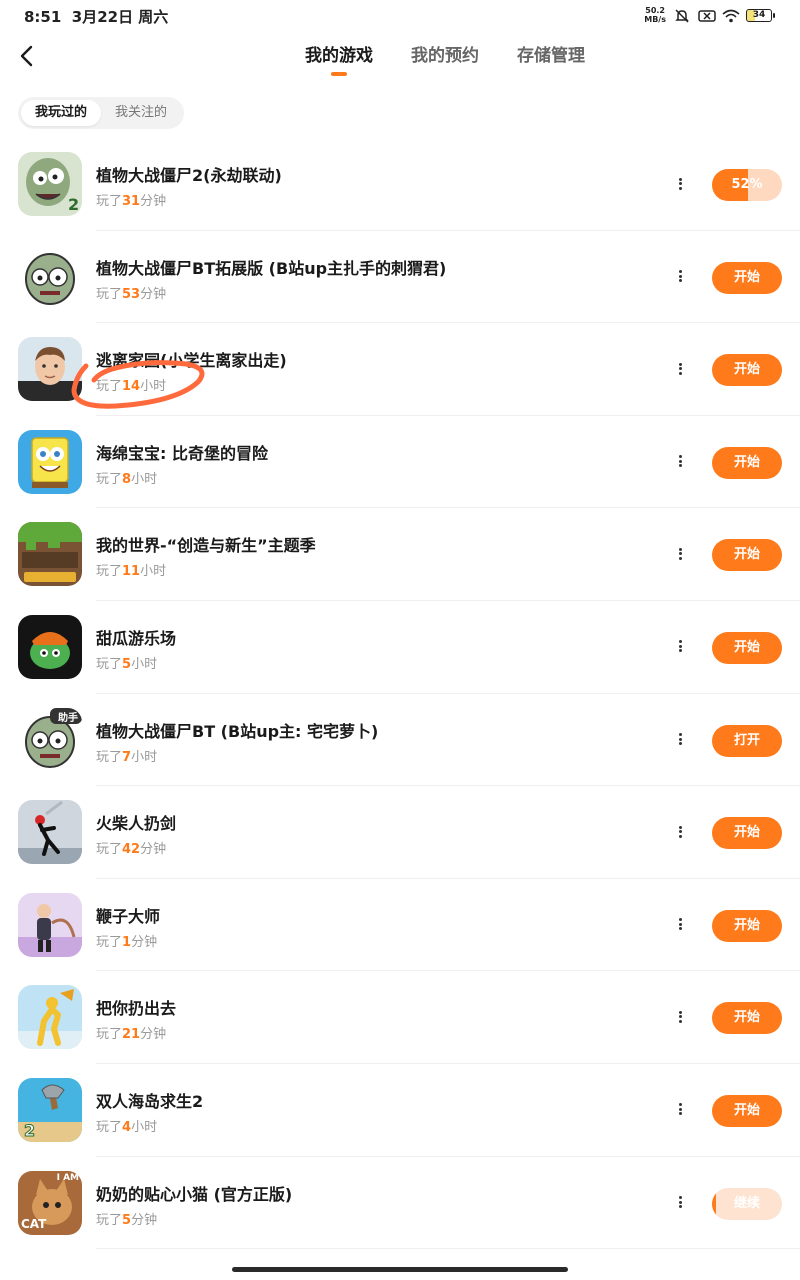 This screenshot has height=1280, width=800. What do you see at coordinates (271, 268) in the screenshot?
I see `game-title: 植物大战僵尸BT拓展版 (B站up主扎手的刺猬君)` at bounding box center [271, 268].